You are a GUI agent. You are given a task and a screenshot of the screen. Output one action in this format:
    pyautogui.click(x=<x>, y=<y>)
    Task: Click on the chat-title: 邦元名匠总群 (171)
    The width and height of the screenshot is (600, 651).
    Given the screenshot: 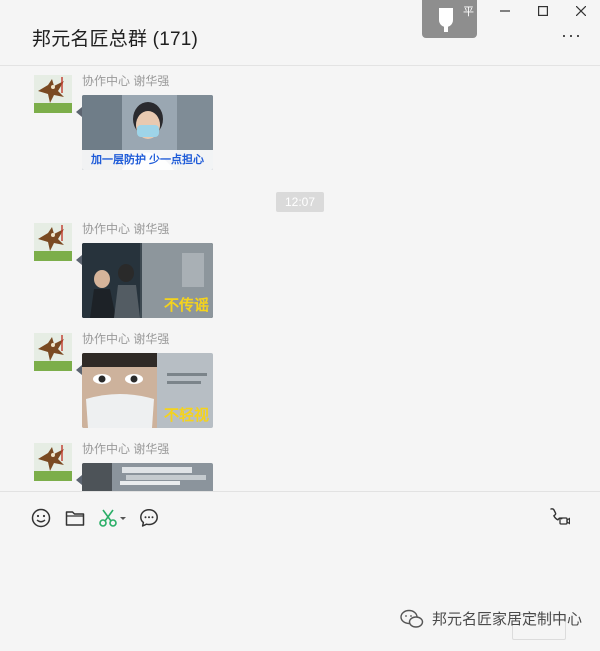 What is the action you would take?
    pyautogui.click(x=115, y=37)
    